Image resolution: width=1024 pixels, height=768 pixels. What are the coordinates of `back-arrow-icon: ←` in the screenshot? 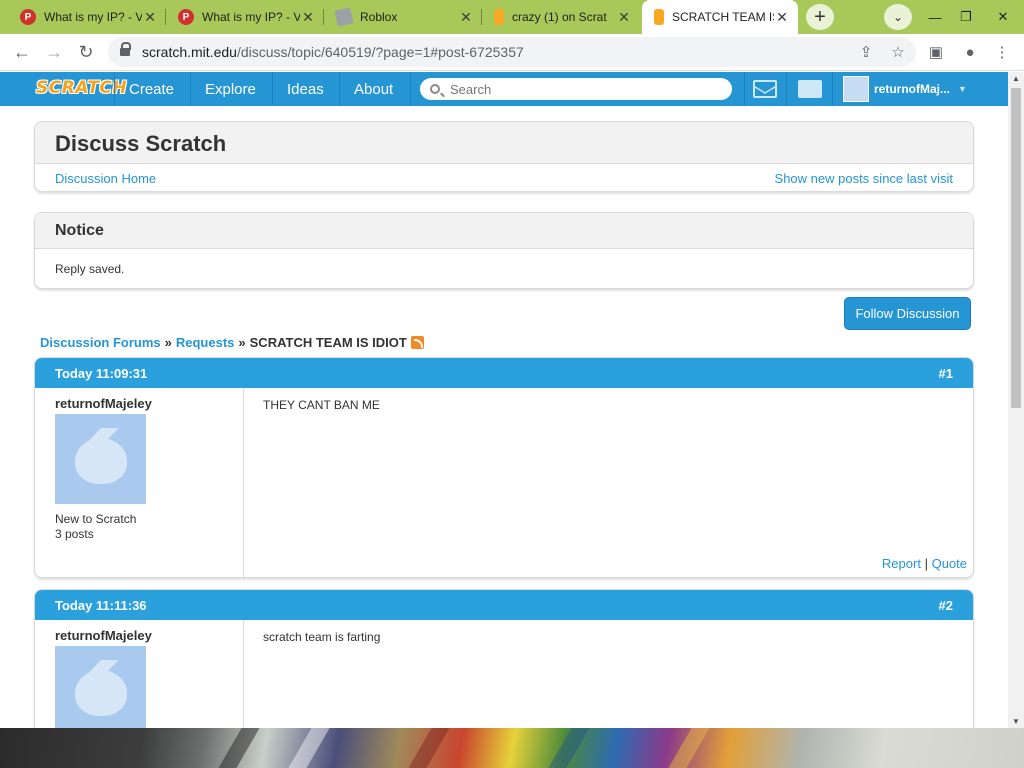 It's located at (22, 52).